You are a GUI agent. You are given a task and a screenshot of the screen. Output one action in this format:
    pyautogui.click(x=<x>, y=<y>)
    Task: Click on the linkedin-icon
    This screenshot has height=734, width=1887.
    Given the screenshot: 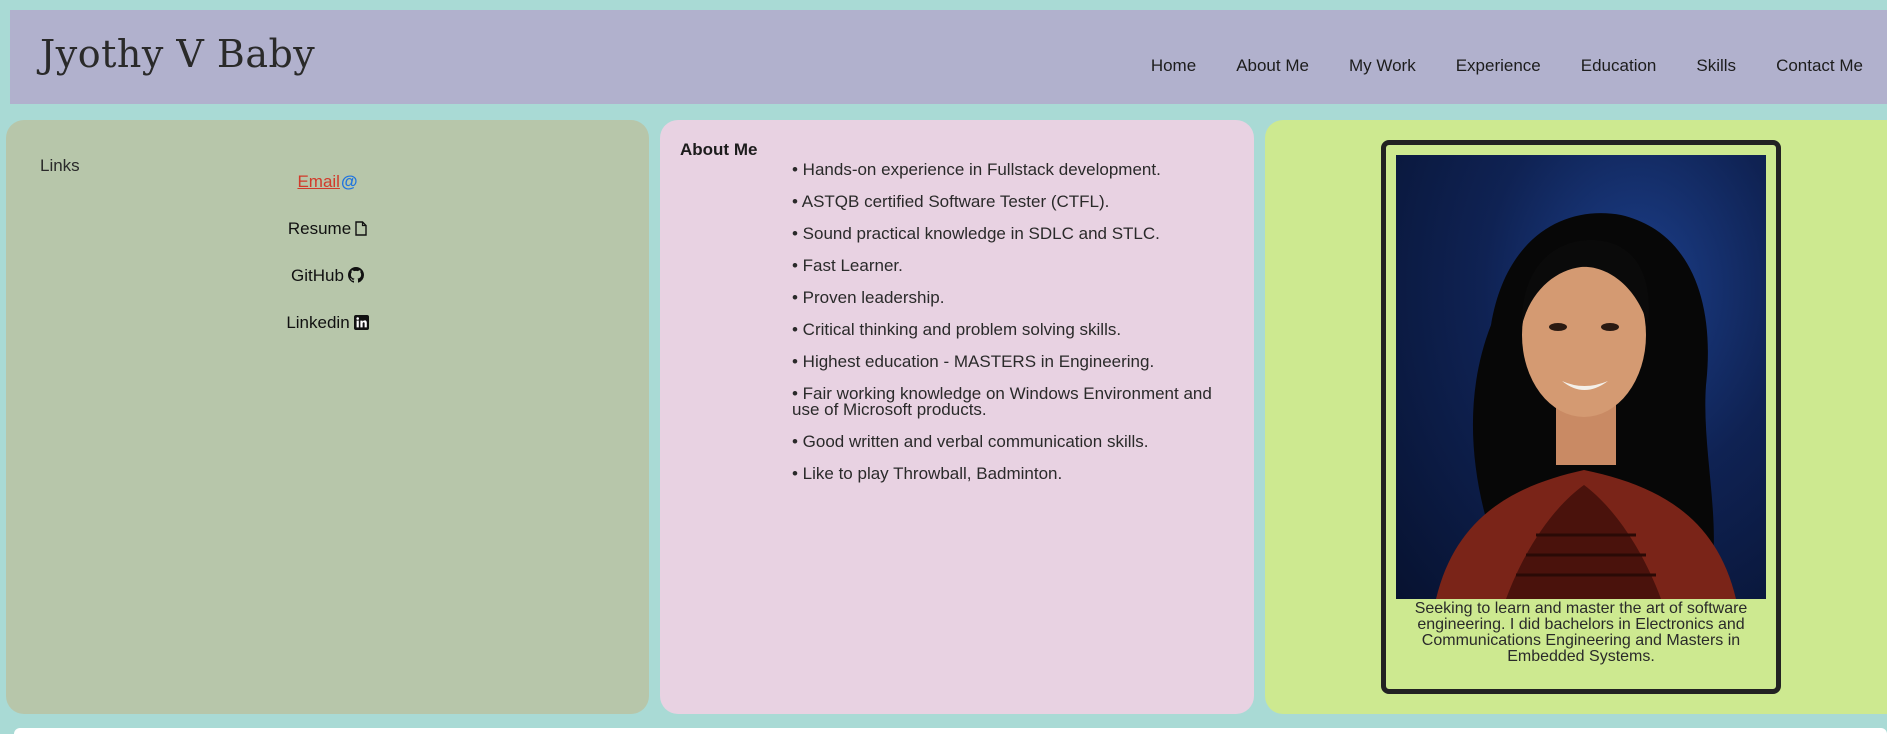 What is the action you would take?
    pyautogui.click(x=361, y=325)
    